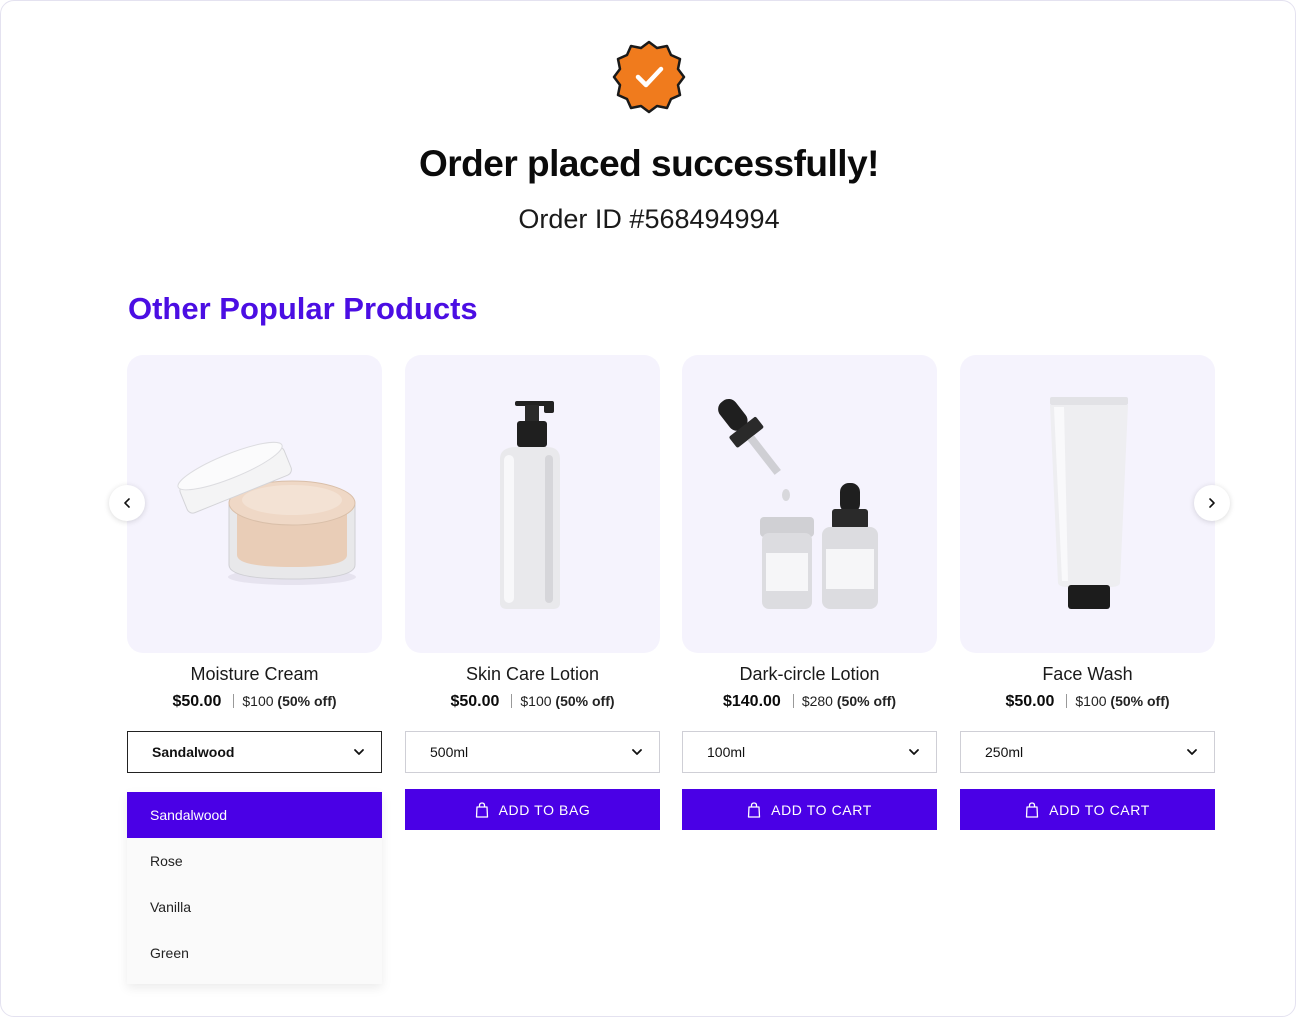 The height and width of the screenshot is (1017, 1296). What do you see at coordinates (809, 674) in the screenshot?
I see `product-name: Dark-circle Lotion` at bounding box center [809, 674].